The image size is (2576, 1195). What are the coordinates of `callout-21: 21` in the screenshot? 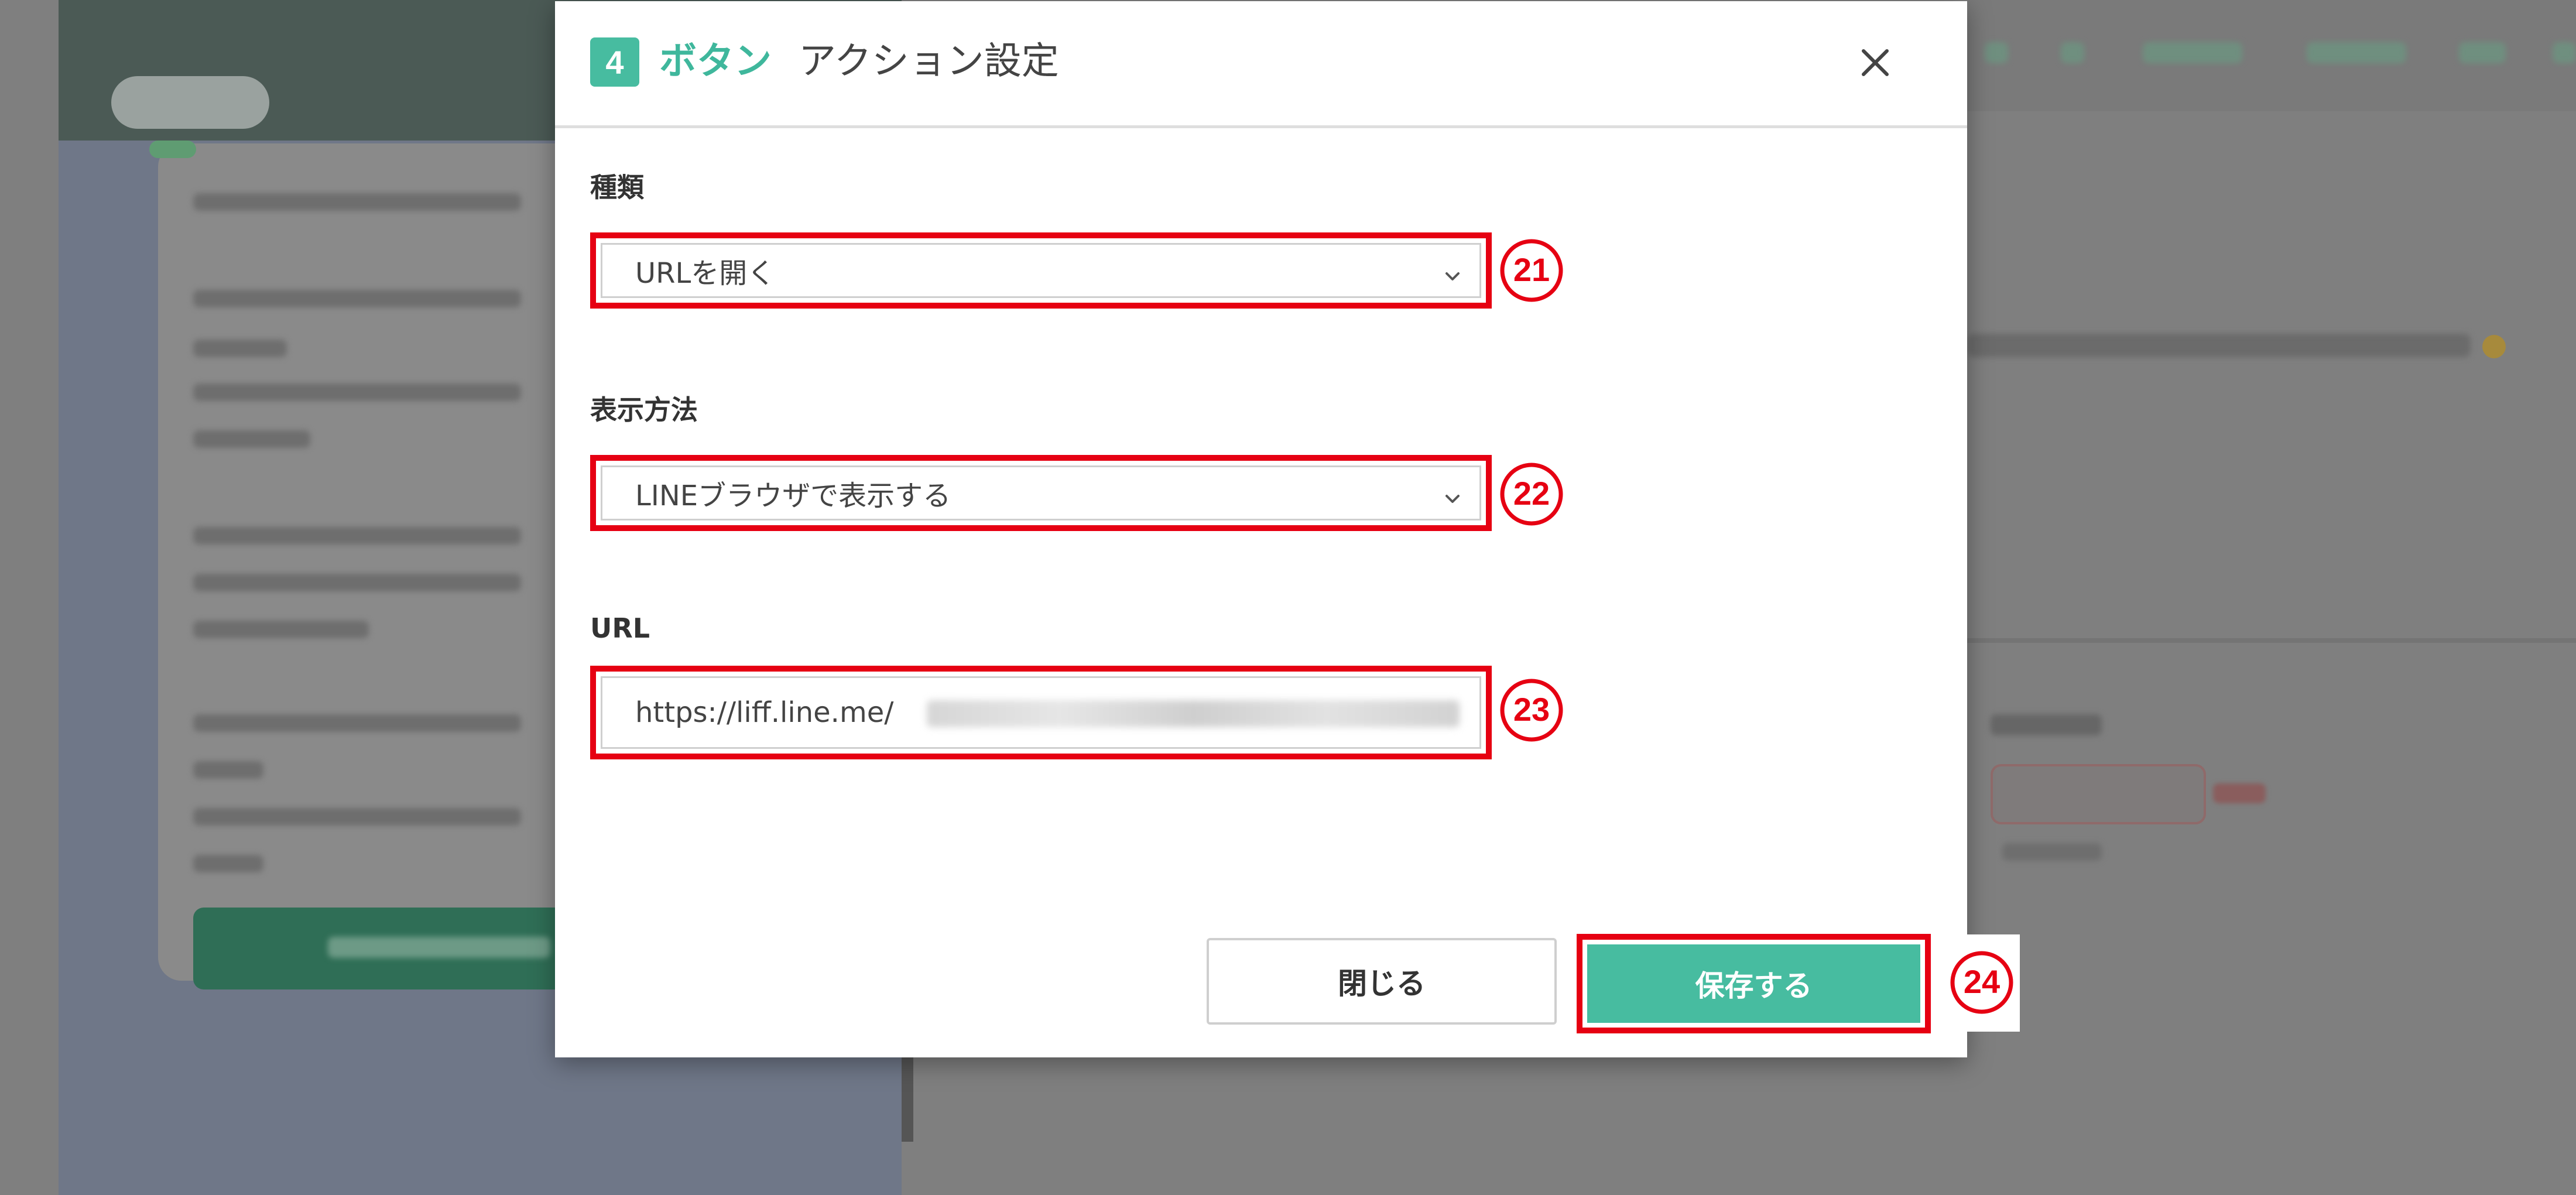 It's located at (1531, 270).